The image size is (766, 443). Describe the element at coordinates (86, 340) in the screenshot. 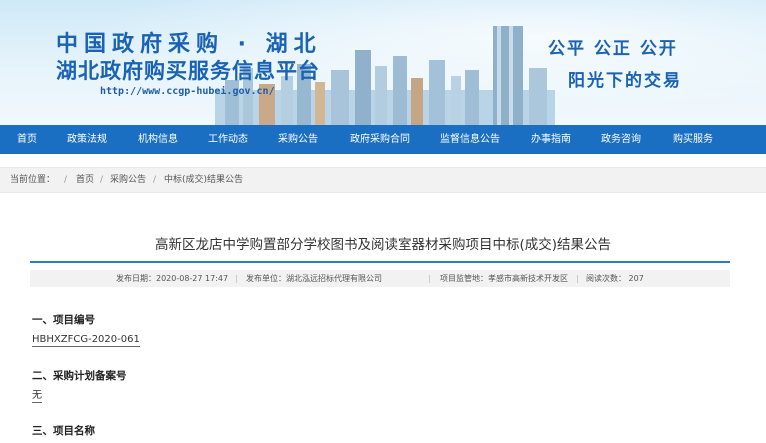

I see `project-number-value: HBHXZFCG-2020-061` at that location.